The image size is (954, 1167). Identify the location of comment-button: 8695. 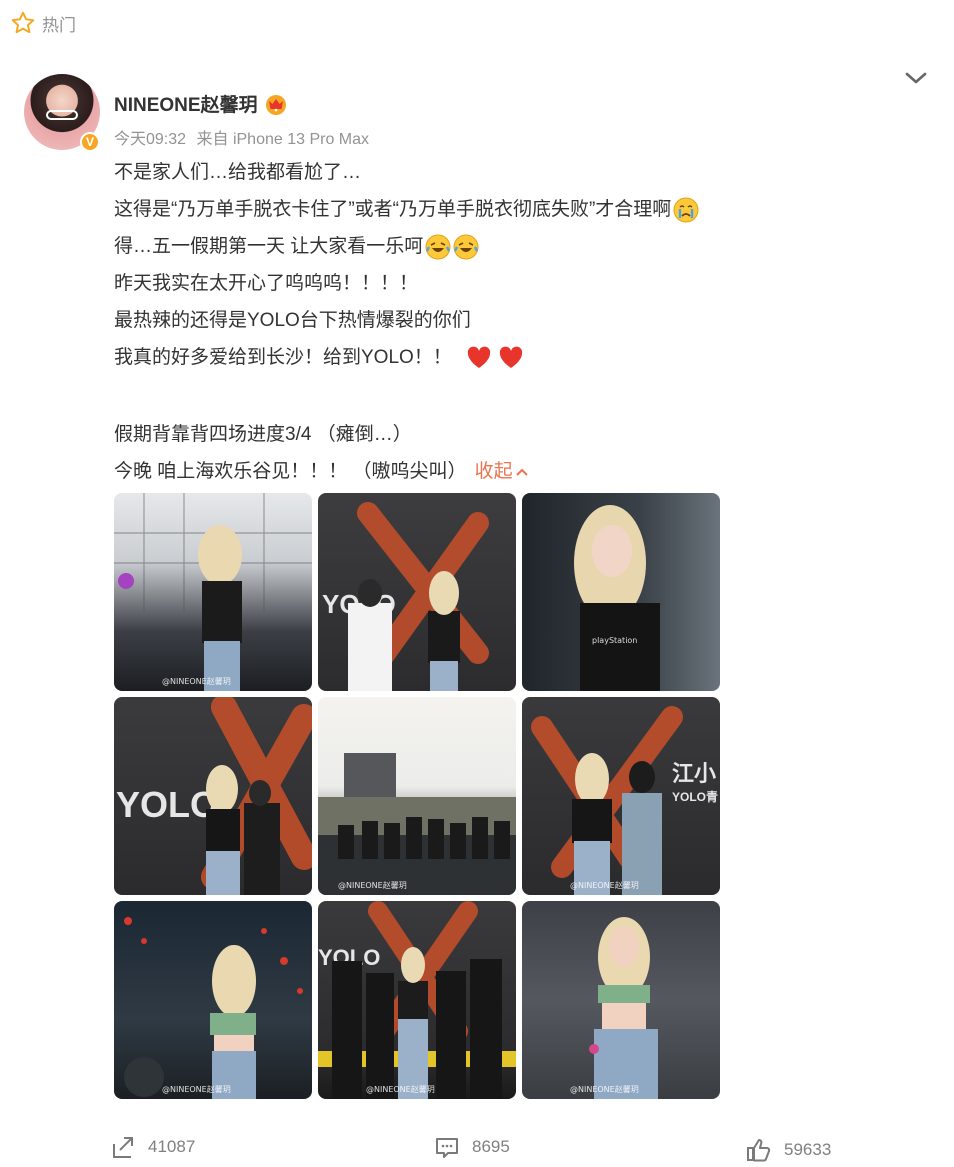
(472, 1147).